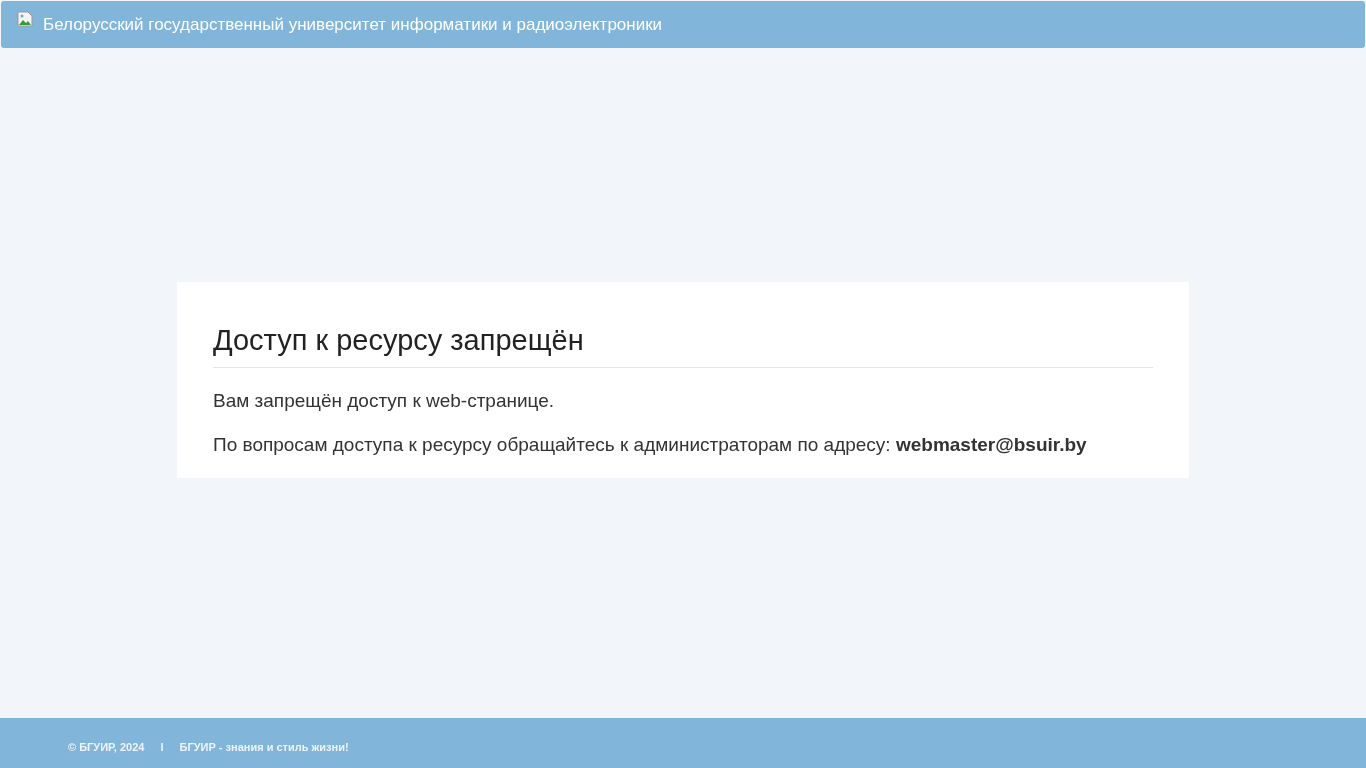 The image size is (1366, 768). I want to click on page-heading: Доступ к ресурсу запрещён, so click(683, 345).